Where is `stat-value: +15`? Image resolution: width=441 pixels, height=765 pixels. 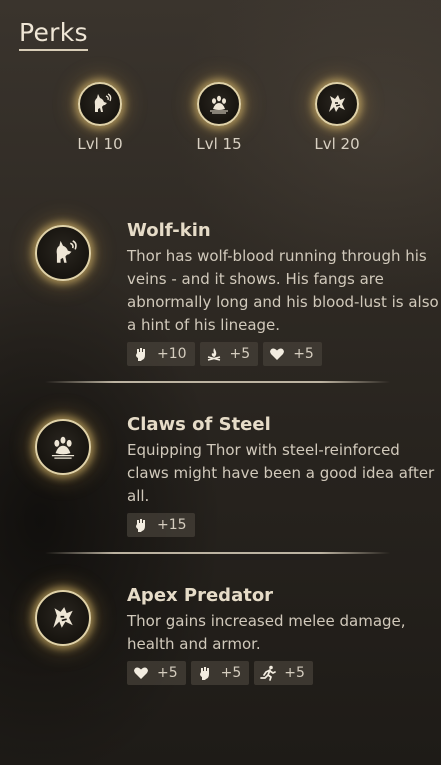 stat-value: +15 is located at coordinates (172, 525).